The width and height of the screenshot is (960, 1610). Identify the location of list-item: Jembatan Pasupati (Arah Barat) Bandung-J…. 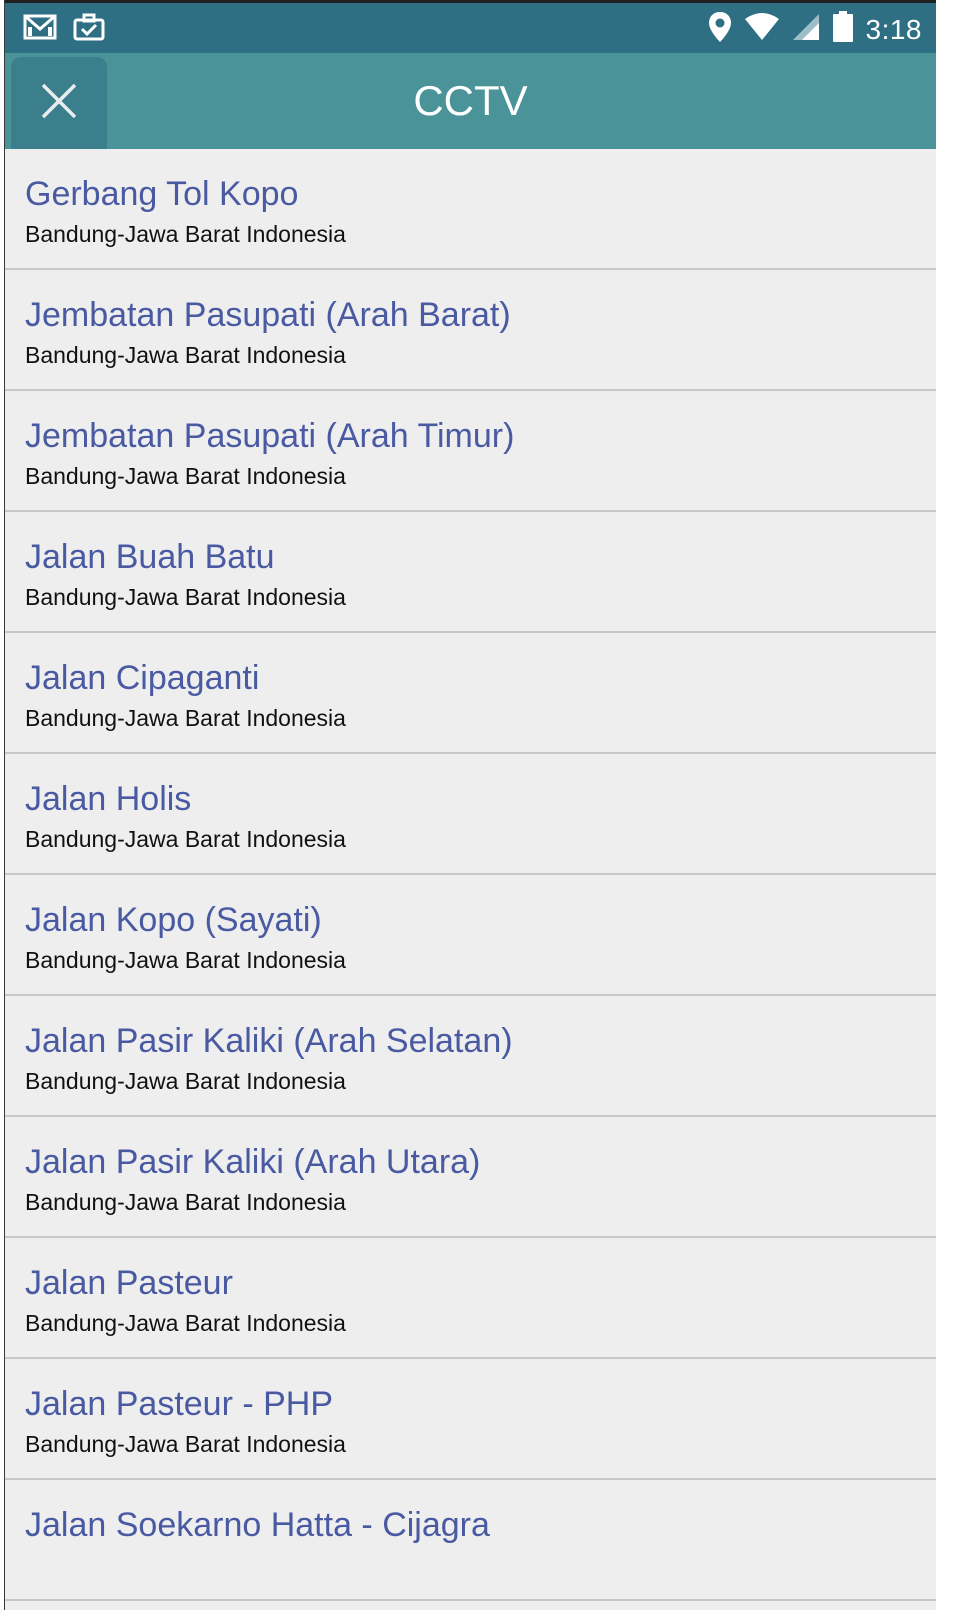
(470, 330).